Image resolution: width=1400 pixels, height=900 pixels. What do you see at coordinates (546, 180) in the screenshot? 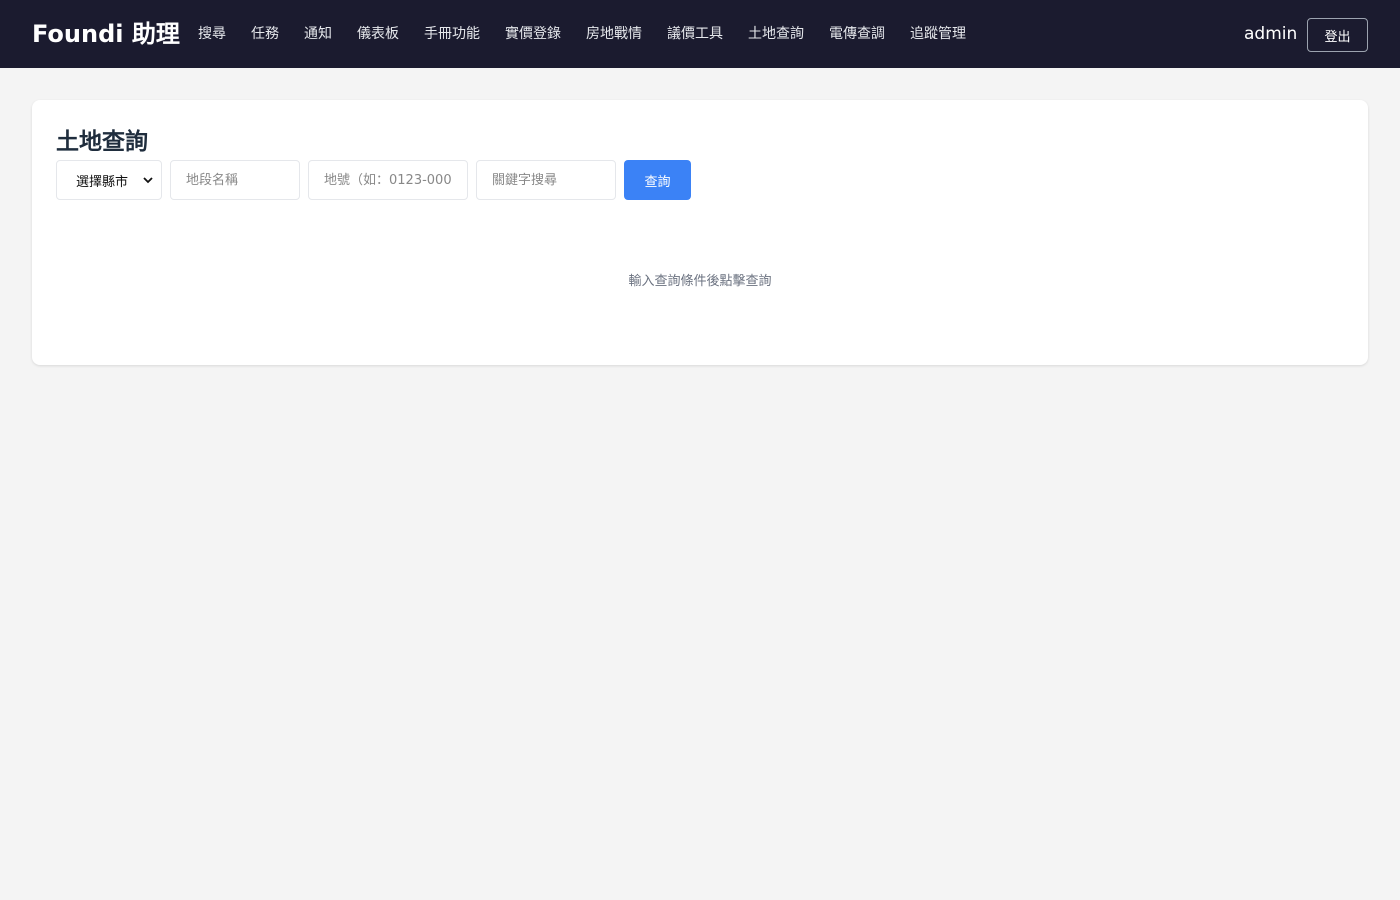
I see `keyword-search-input` at bounding box center [546, 180].